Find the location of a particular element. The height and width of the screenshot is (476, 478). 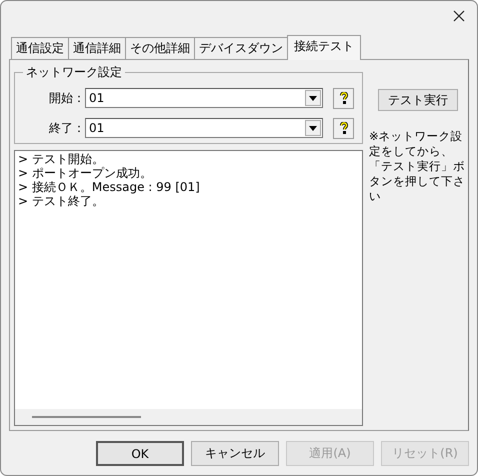

tab: 通信設定 is located at coordinates (40, 48).